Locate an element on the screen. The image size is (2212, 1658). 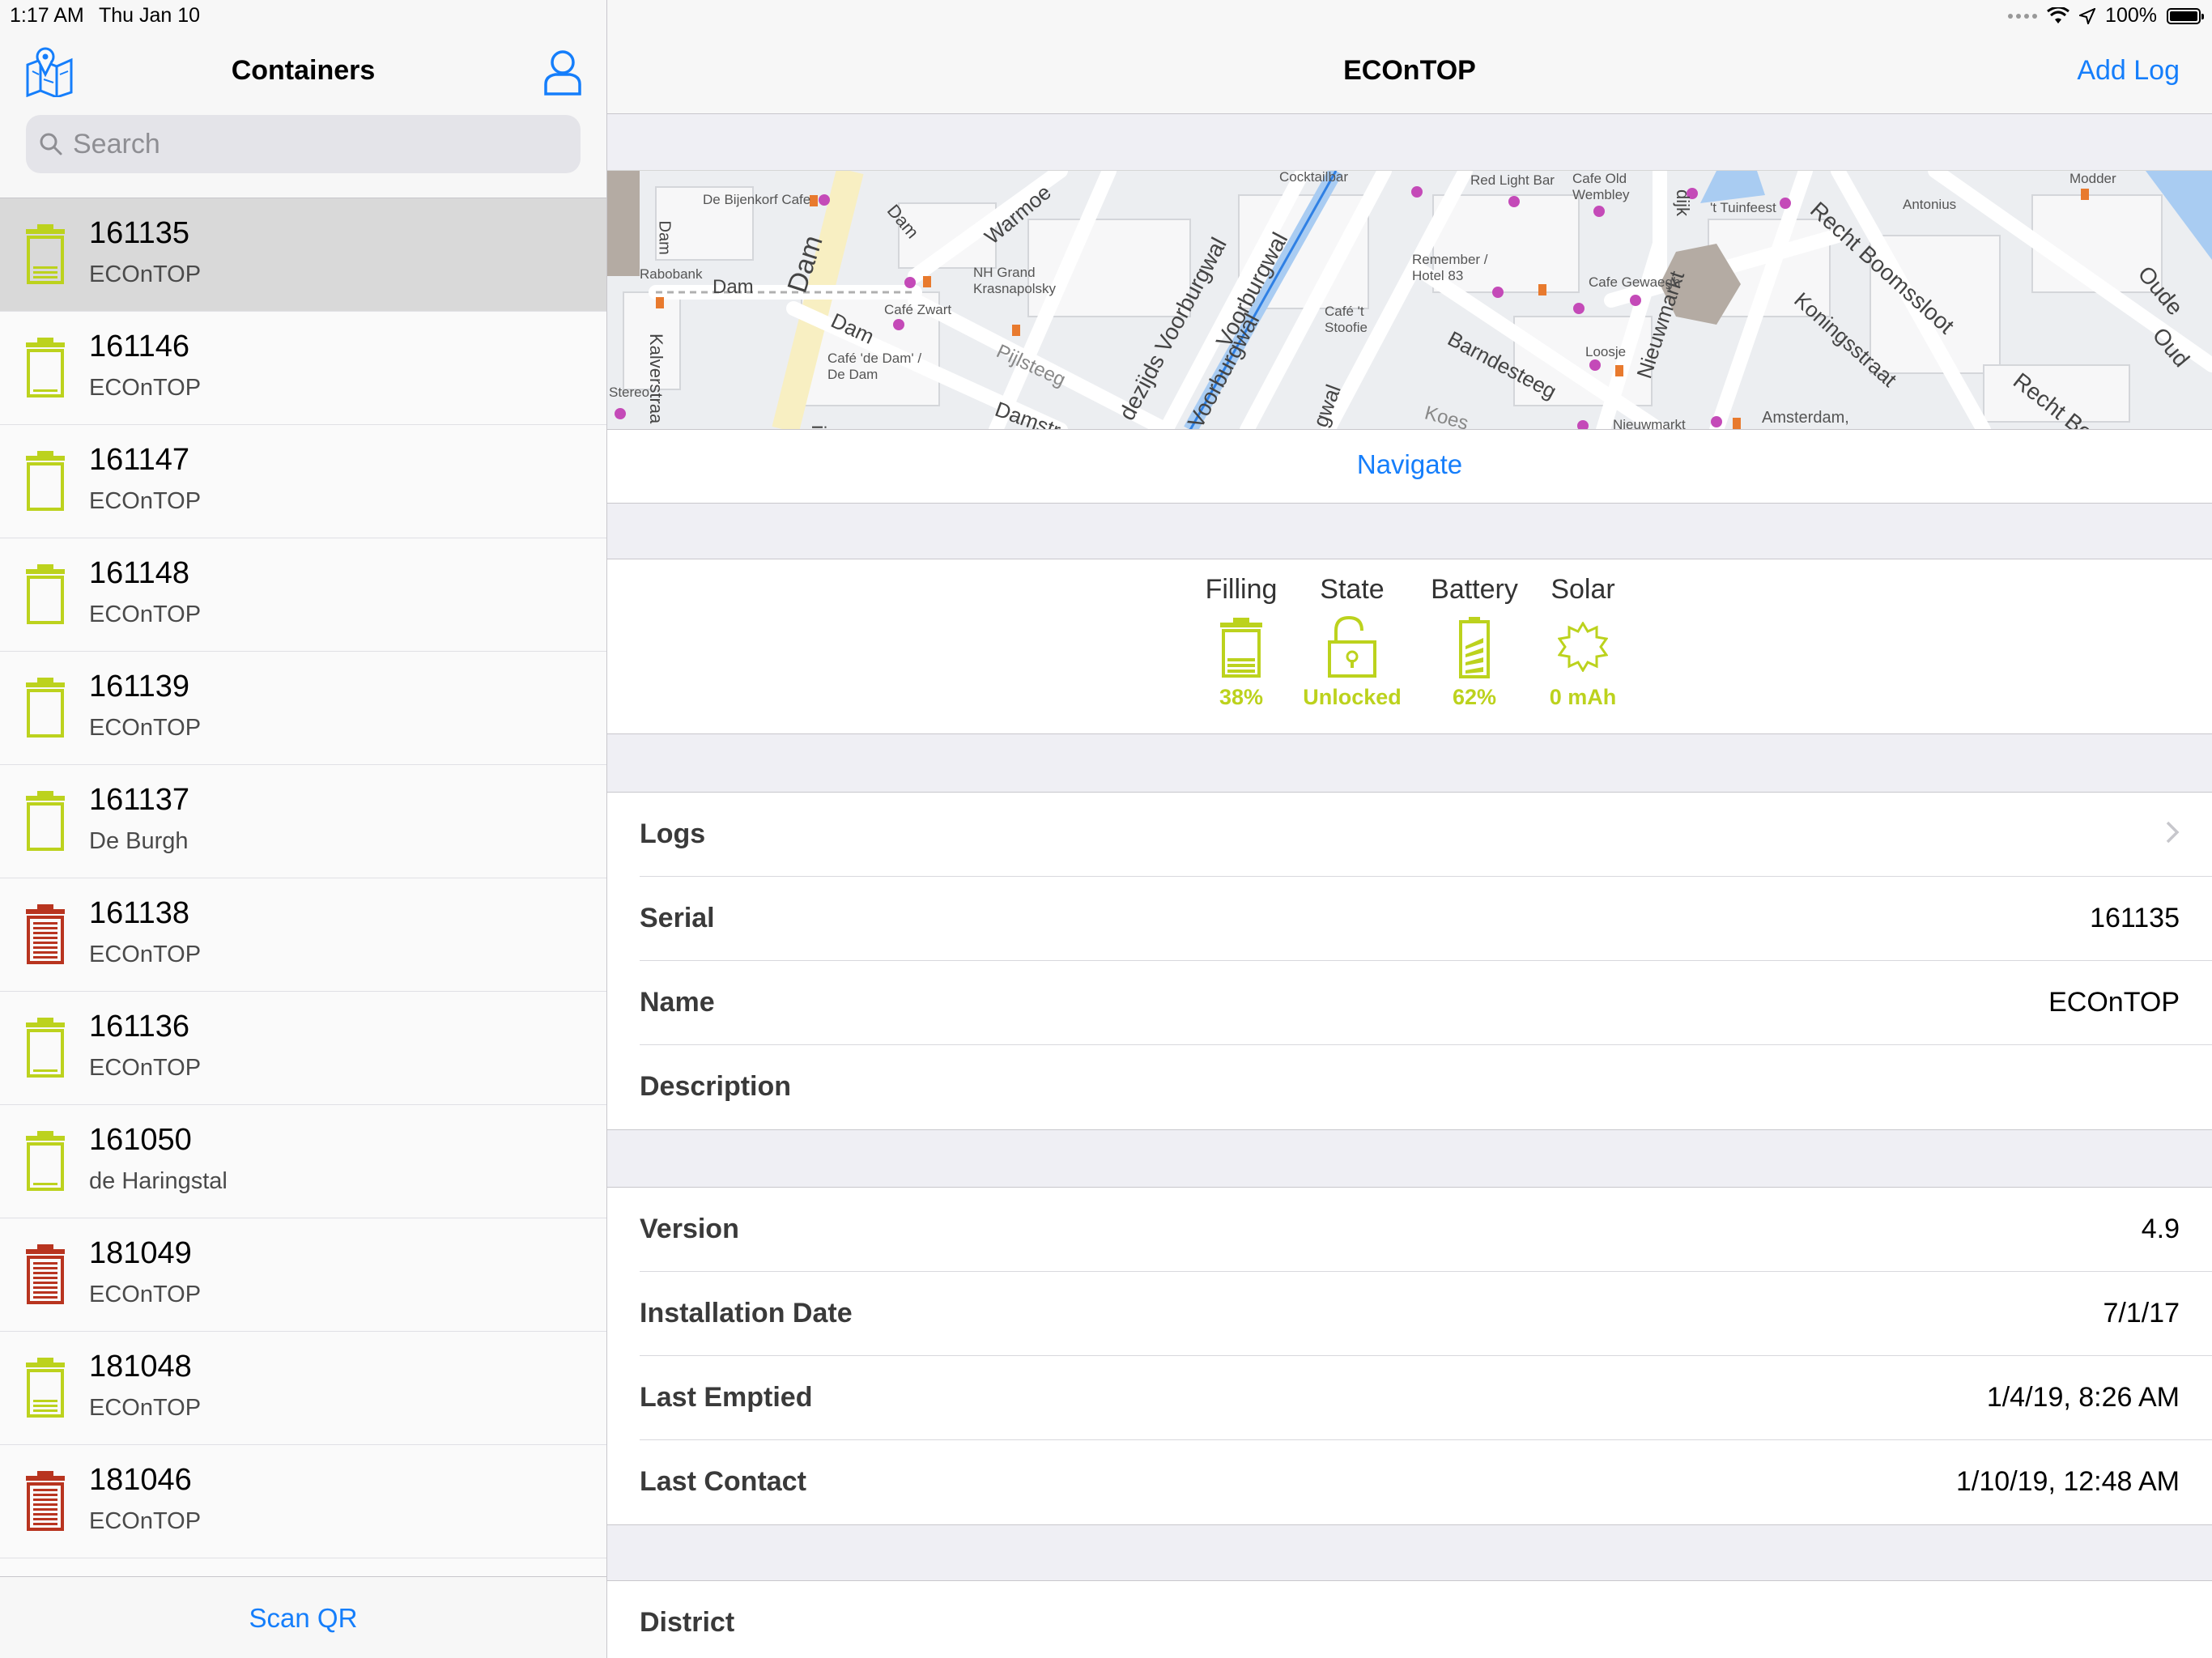
container-id: 161147 is located at coordinates (139, 460).